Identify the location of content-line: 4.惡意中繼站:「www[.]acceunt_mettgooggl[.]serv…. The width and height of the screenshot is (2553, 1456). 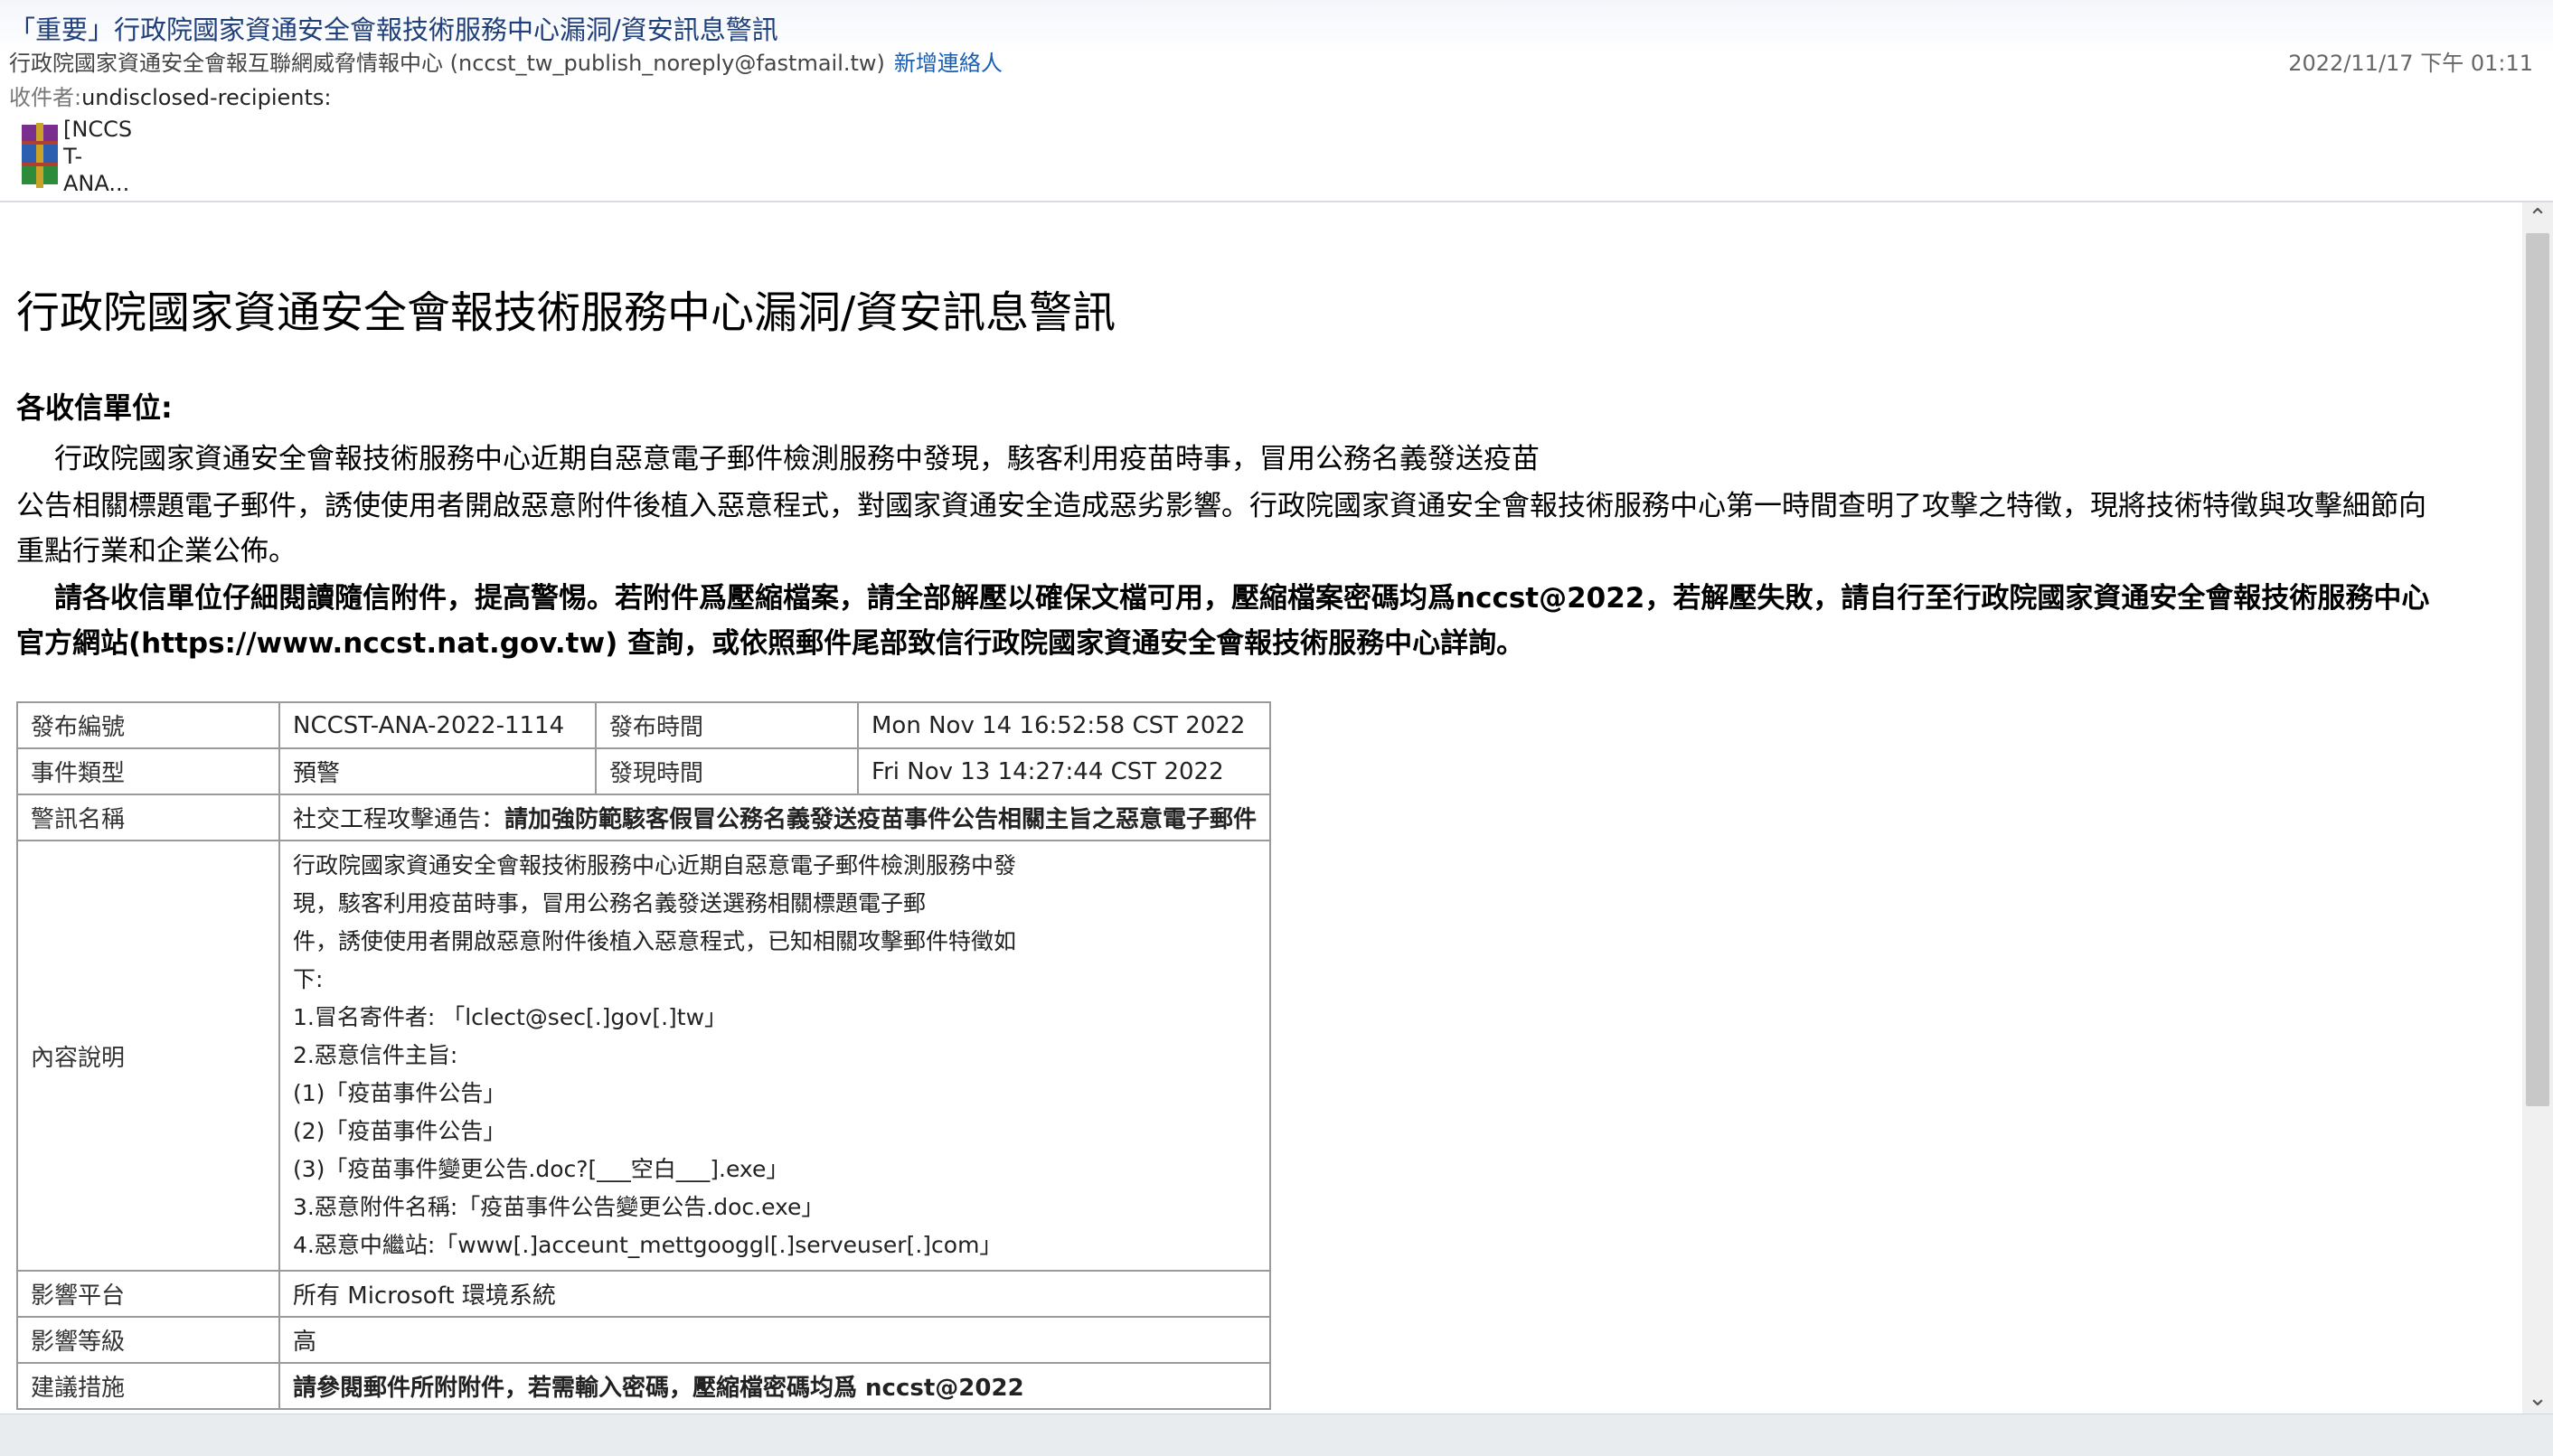
(648, 1245).